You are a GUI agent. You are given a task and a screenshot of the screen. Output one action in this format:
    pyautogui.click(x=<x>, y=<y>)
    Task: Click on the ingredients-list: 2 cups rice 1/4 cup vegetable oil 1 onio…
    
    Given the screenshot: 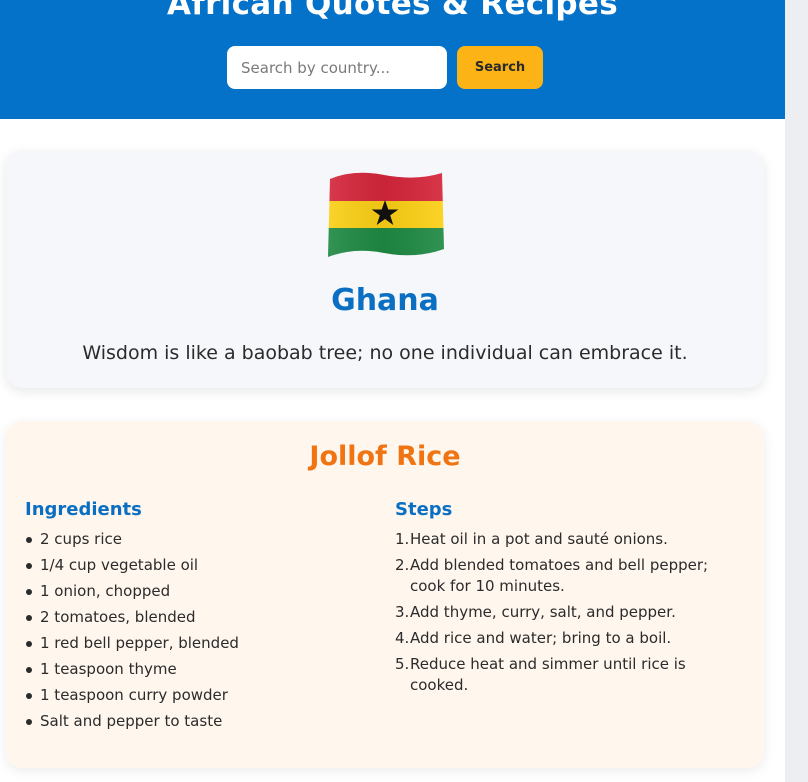 What is the action you would take?
    pyautogui.click(x=195, y=633)
    